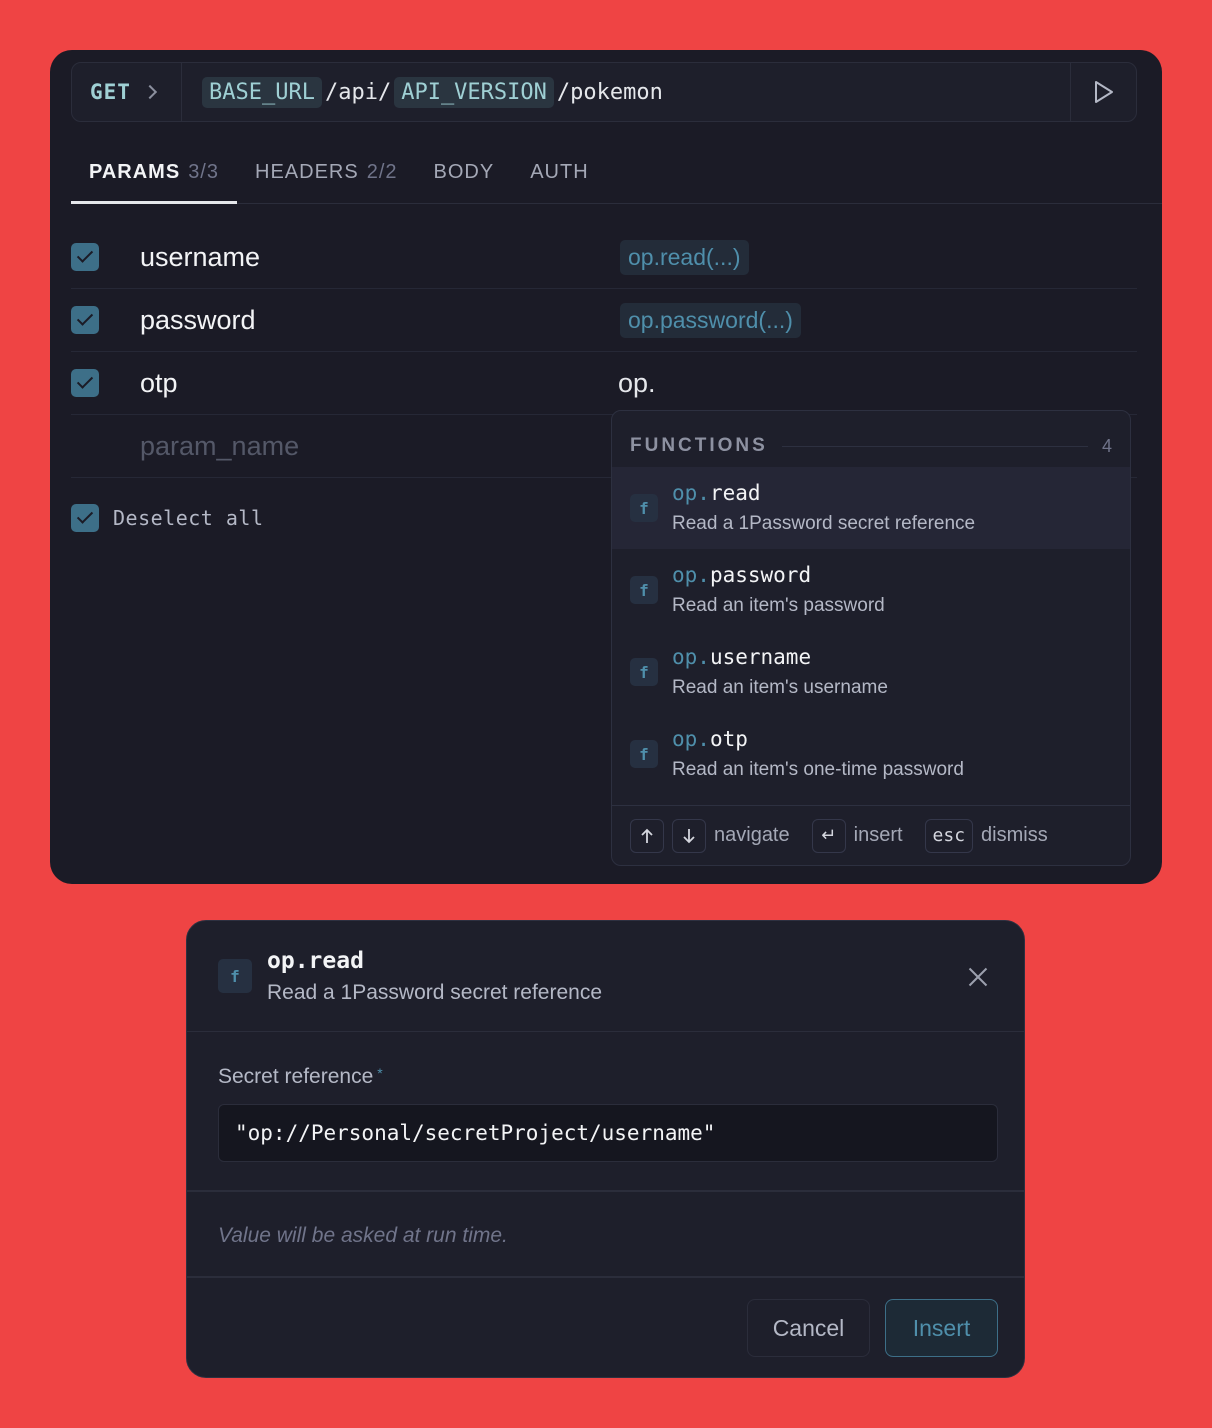 This screenshot has height=1428, width=1212. I want to click on tab-label: PARAMS, so click(135, 172).